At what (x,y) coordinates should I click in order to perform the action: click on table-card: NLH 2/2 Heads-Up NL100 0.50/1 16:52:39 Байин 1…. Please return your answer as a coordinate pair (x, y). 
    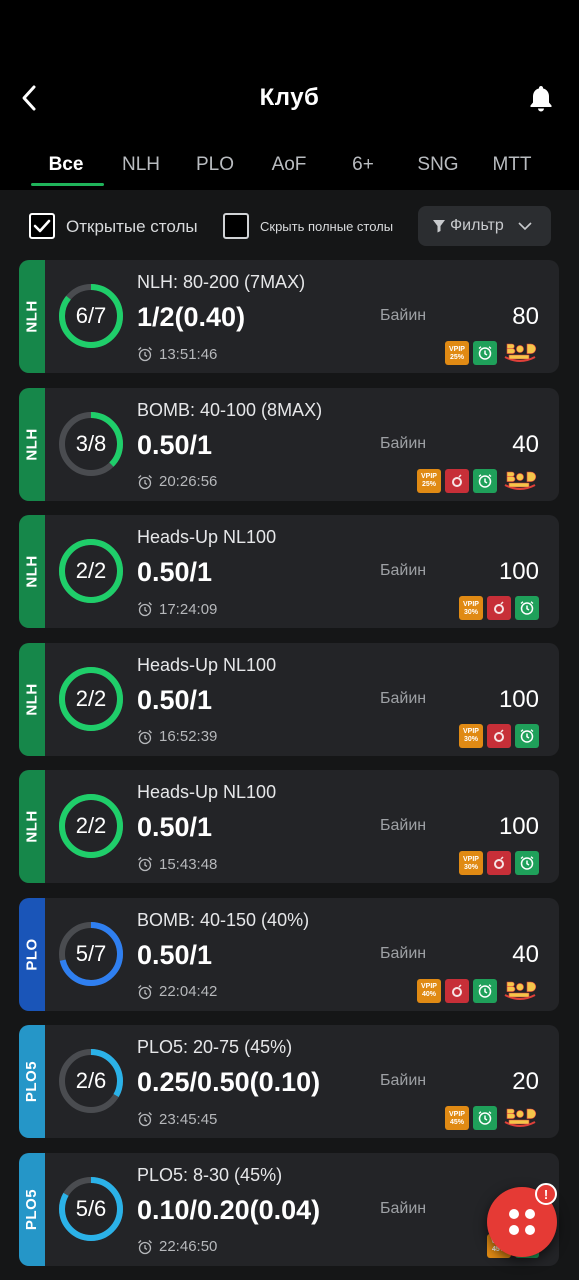
    Looking at the image, I should click on (289, 699).